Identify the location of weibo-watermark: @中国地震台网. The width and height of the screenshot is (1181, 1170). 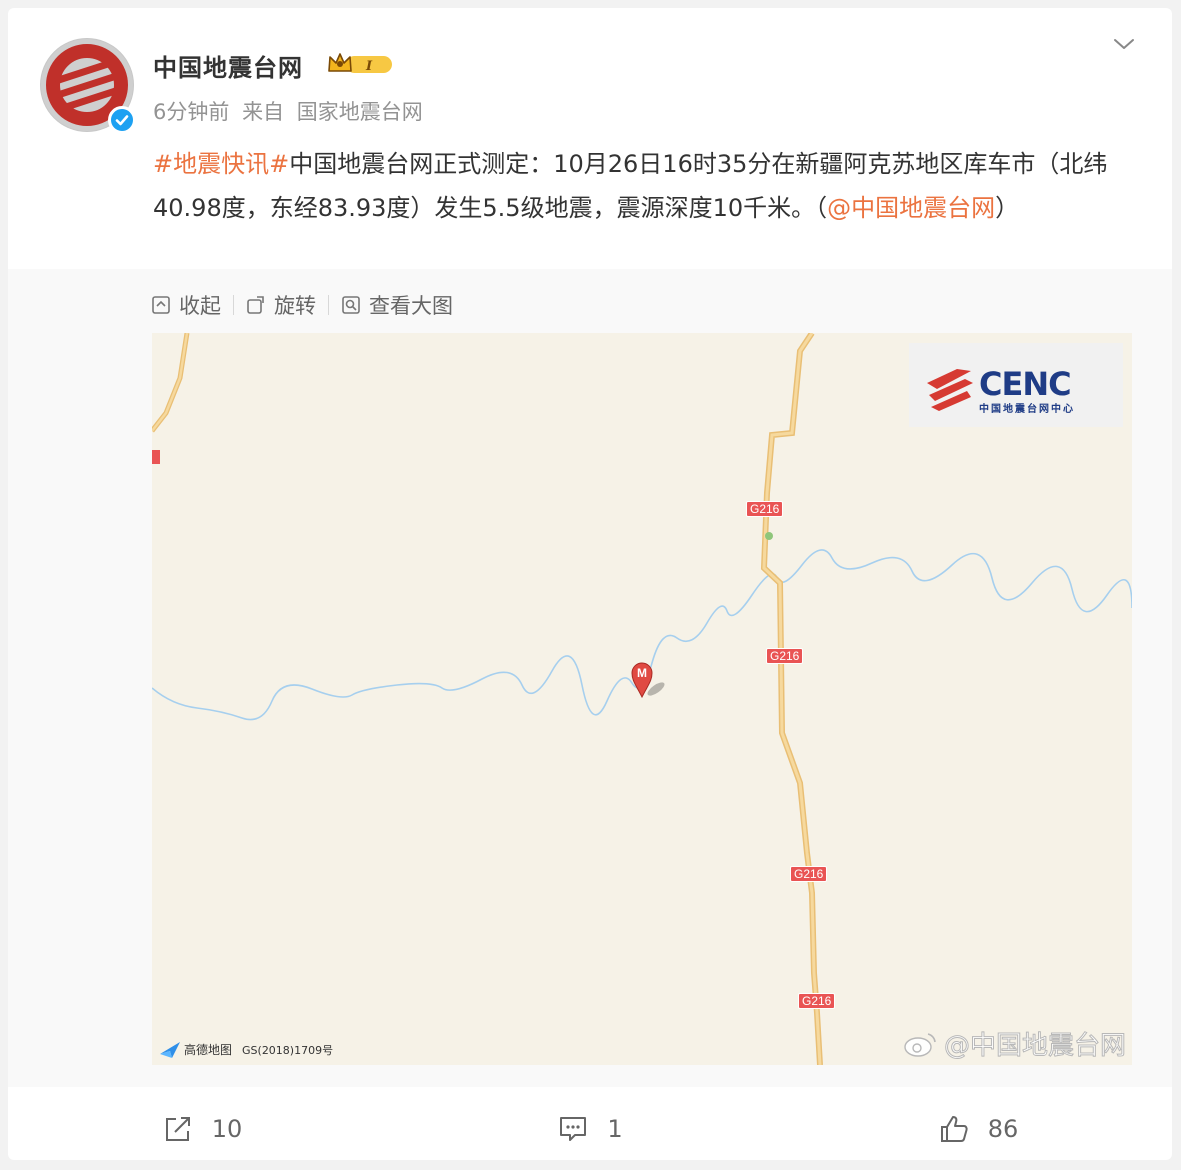
(1015, 1043).